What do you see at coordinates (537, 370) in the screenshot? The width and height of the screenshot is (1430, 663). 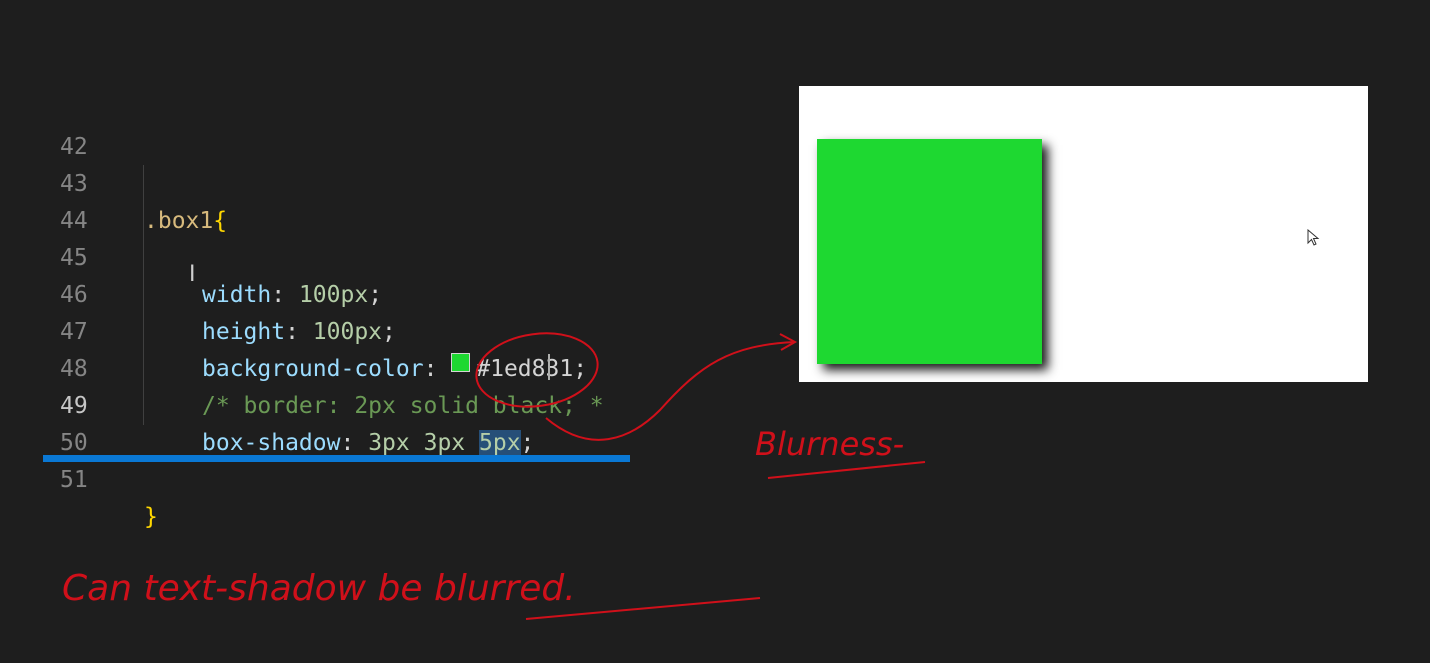 I see `circle-annotation` at bounding box center [537, 370].